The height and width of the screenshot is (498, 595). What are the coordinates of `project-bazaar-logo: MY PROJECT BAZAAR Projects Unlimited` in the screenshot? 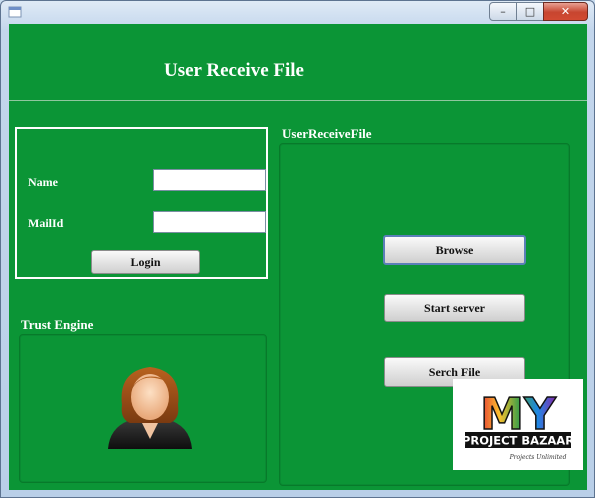 It's located at (518, 424).